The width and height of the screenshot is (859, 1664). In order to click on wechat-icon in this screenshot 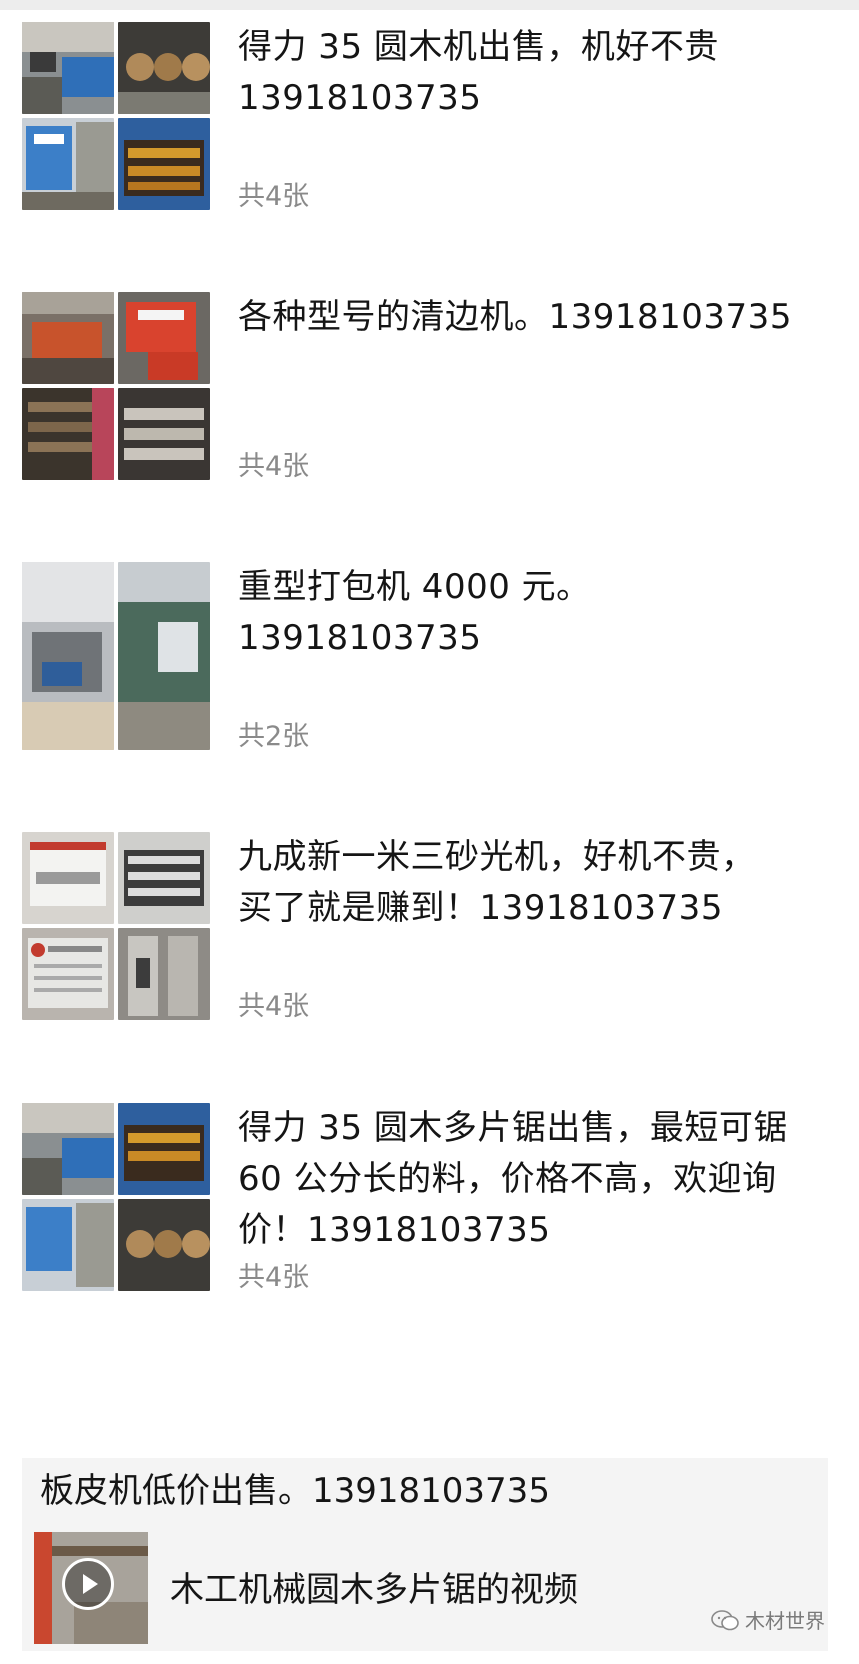, I will do `click(725, 1619)`.